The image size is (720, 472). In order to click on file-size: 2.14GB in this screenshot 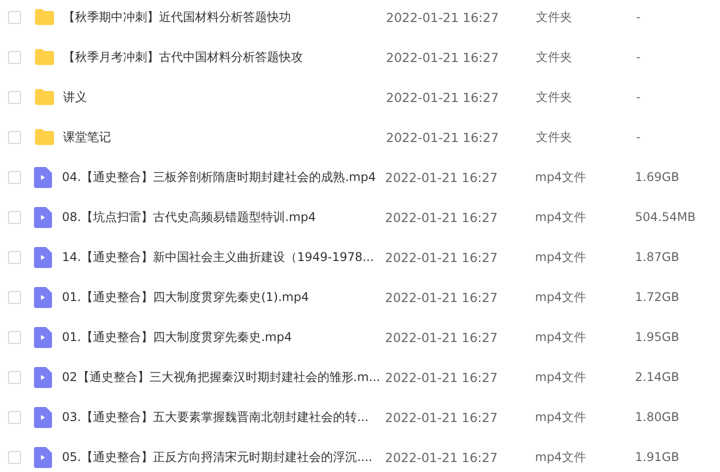, I will do `click(657, 377)`.